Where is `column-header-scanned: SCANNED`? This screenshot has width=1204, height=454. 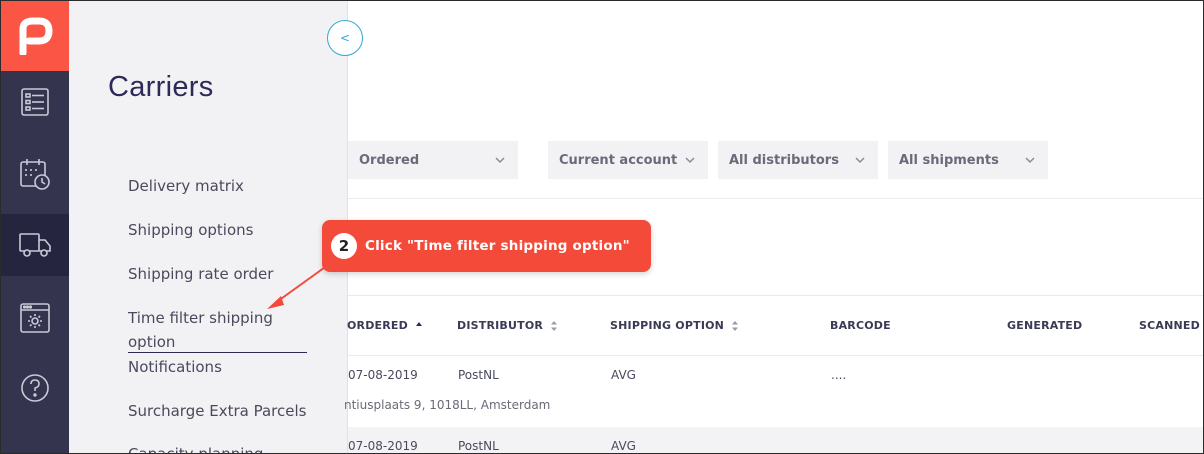 column-header-scanned: SCANNED is located at coordinates (1169, 325).